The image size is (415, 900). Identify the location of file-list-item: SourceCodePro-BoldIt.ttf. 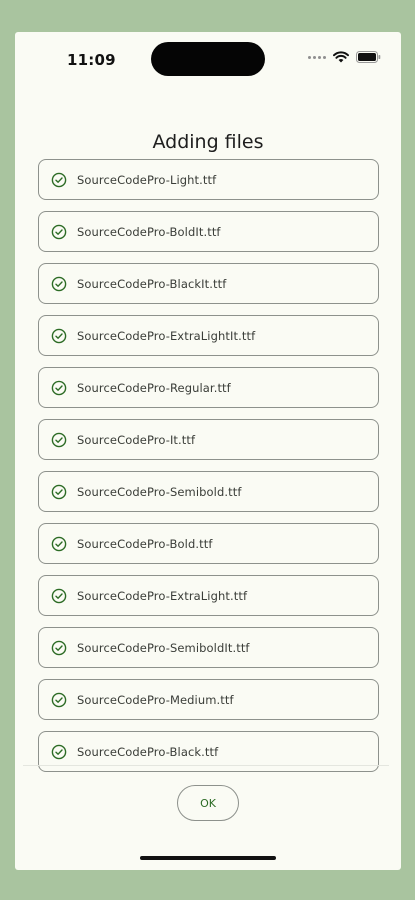
(208, 231).